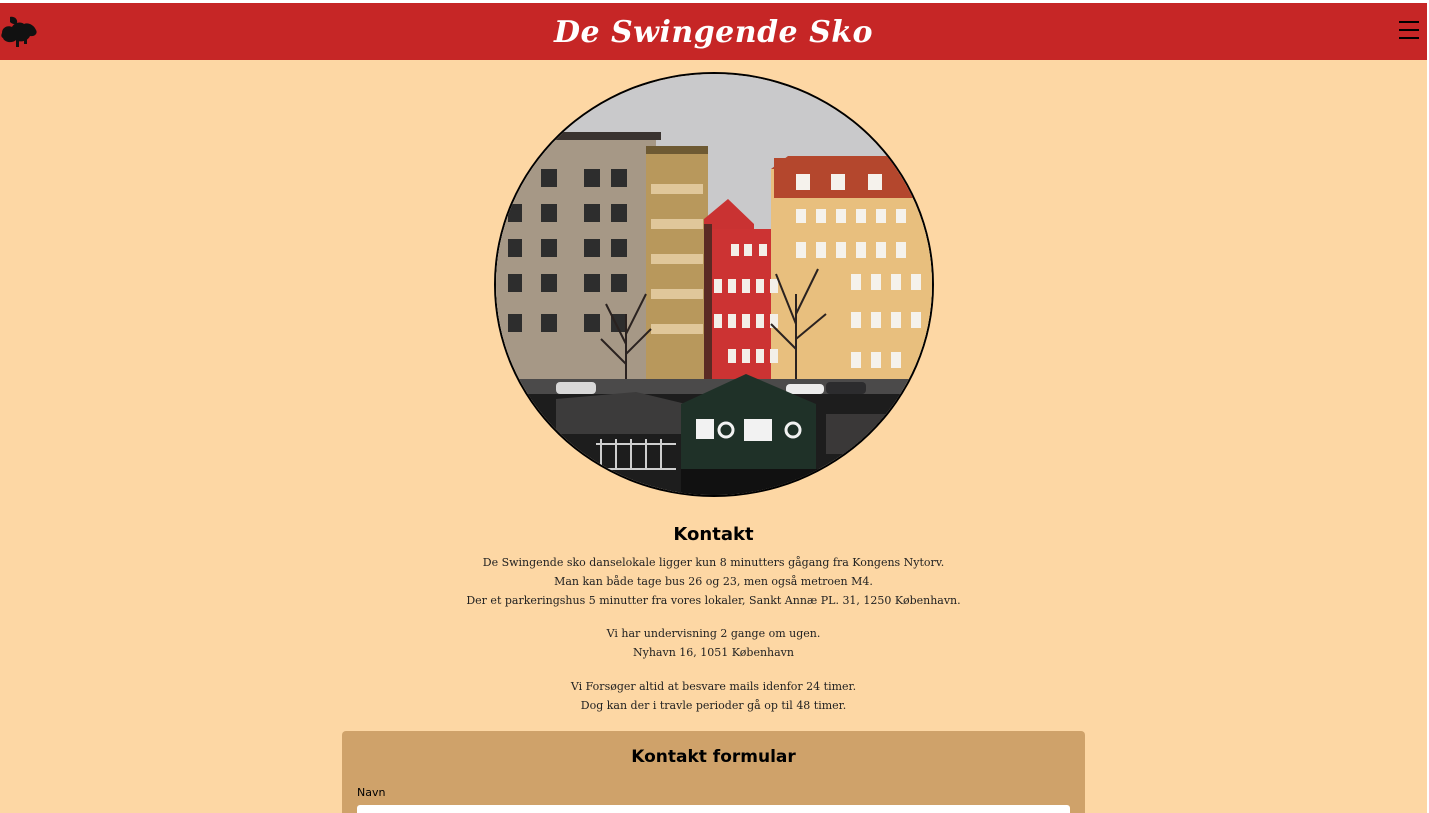 The width and height of the screenshot is (1429, 813). I want to click on contact-line: Nyhavn 16, 1051 København, so click(713, 652).